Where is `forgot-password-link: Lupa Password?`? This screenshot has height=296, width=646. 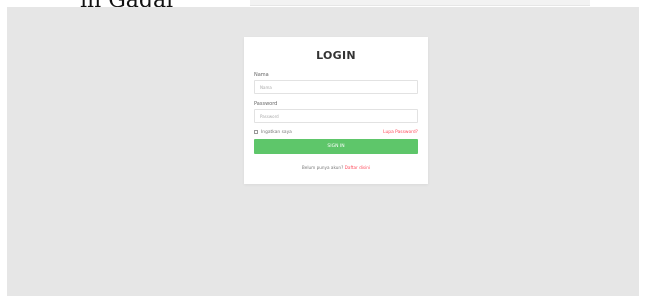 forgot-password-link: Lupa Password? is located at coordinates (400, 132).